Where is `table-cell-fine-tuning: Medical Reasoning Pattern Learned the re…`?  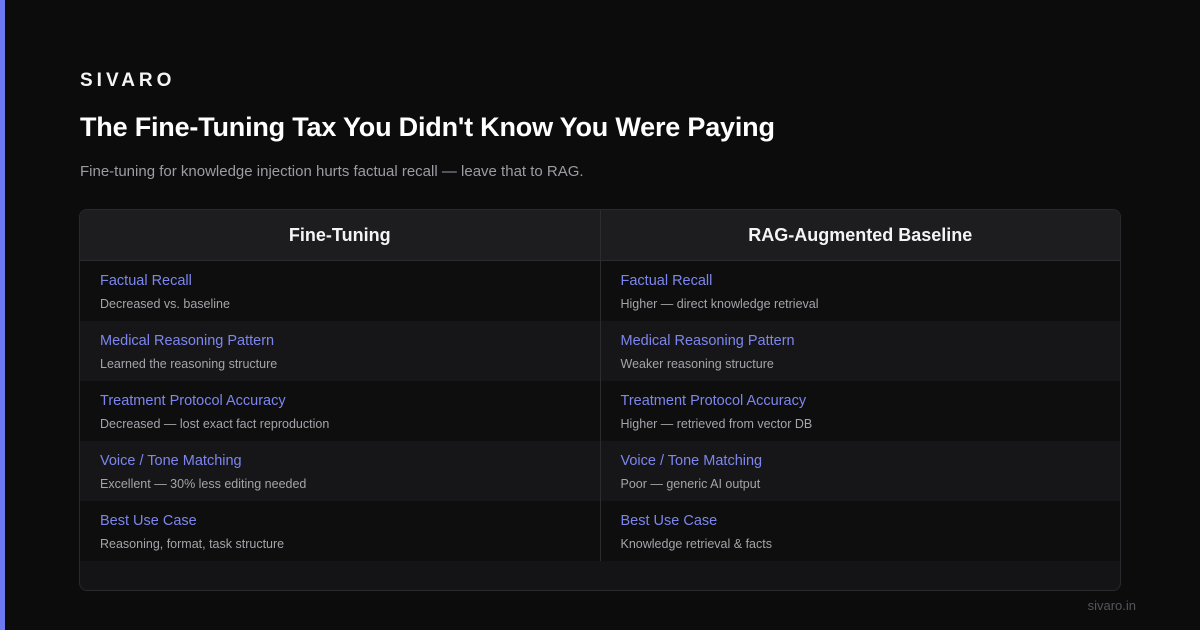
table-cell-fine-tuning: Medical Reasoning Pattern Learned the re… is located at coordinates (340, 351).